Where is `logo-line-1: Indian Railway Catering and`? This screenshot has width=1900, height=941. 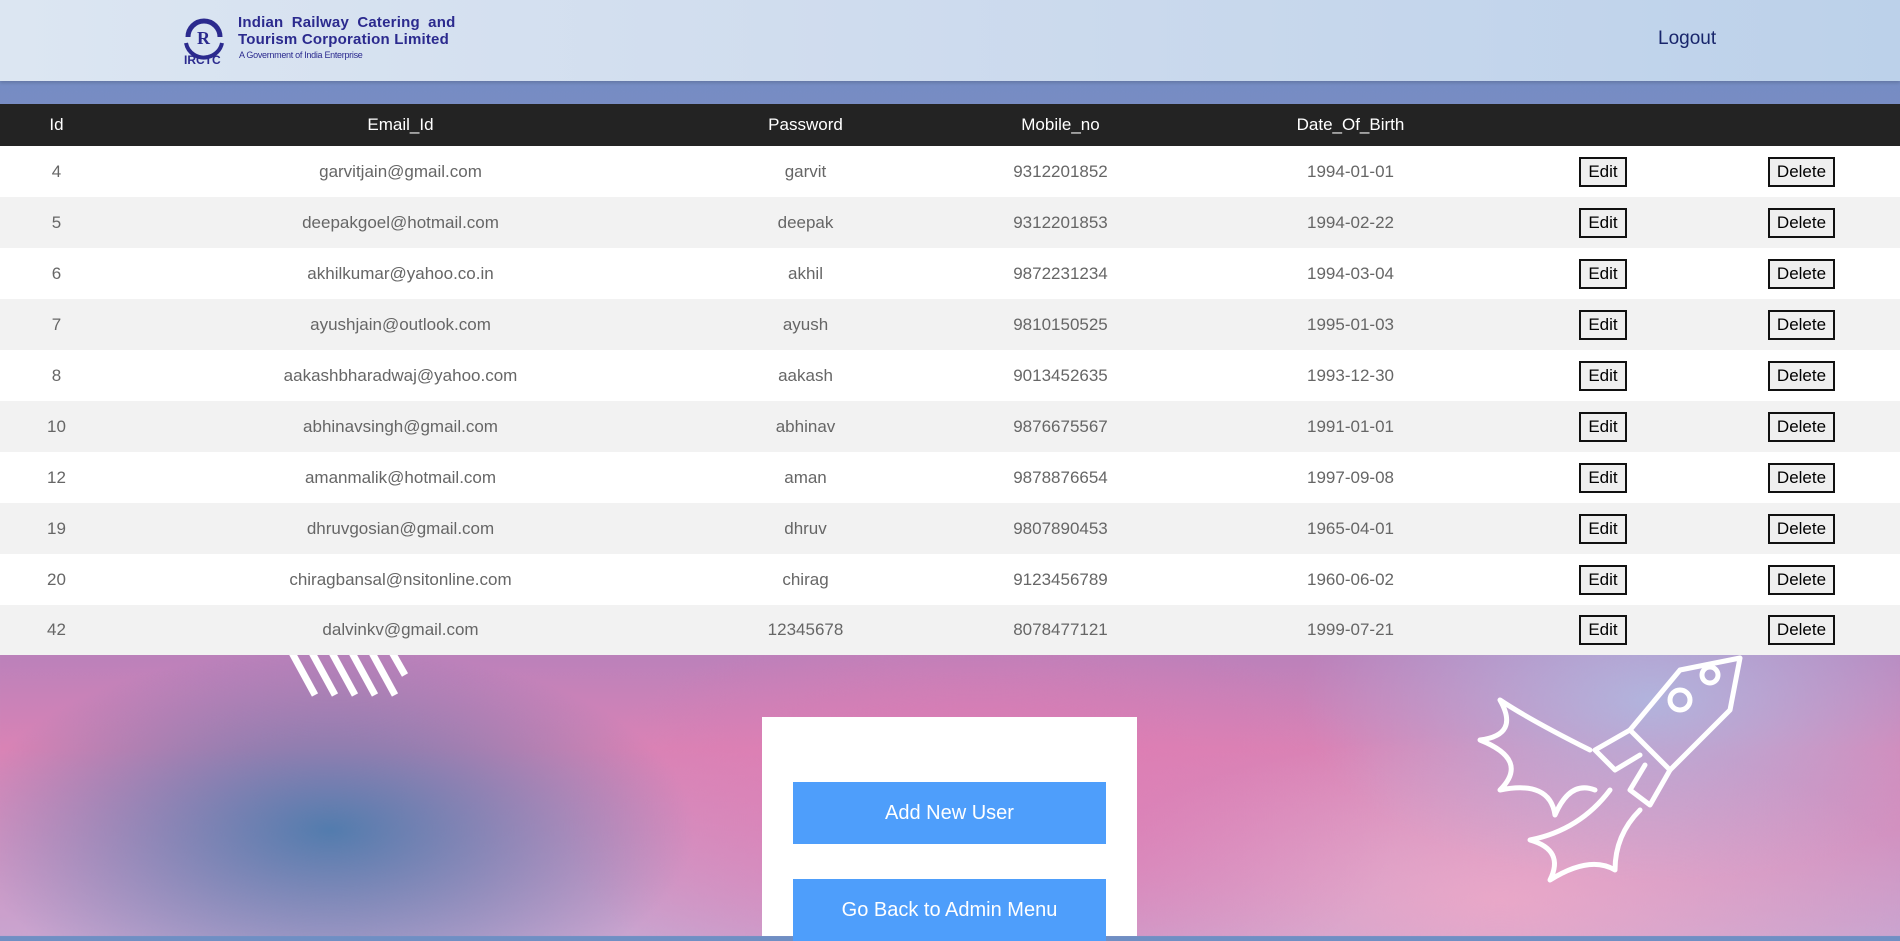 logo-line-1: Indian Railway Catering and is located at coordinates (347, 22).